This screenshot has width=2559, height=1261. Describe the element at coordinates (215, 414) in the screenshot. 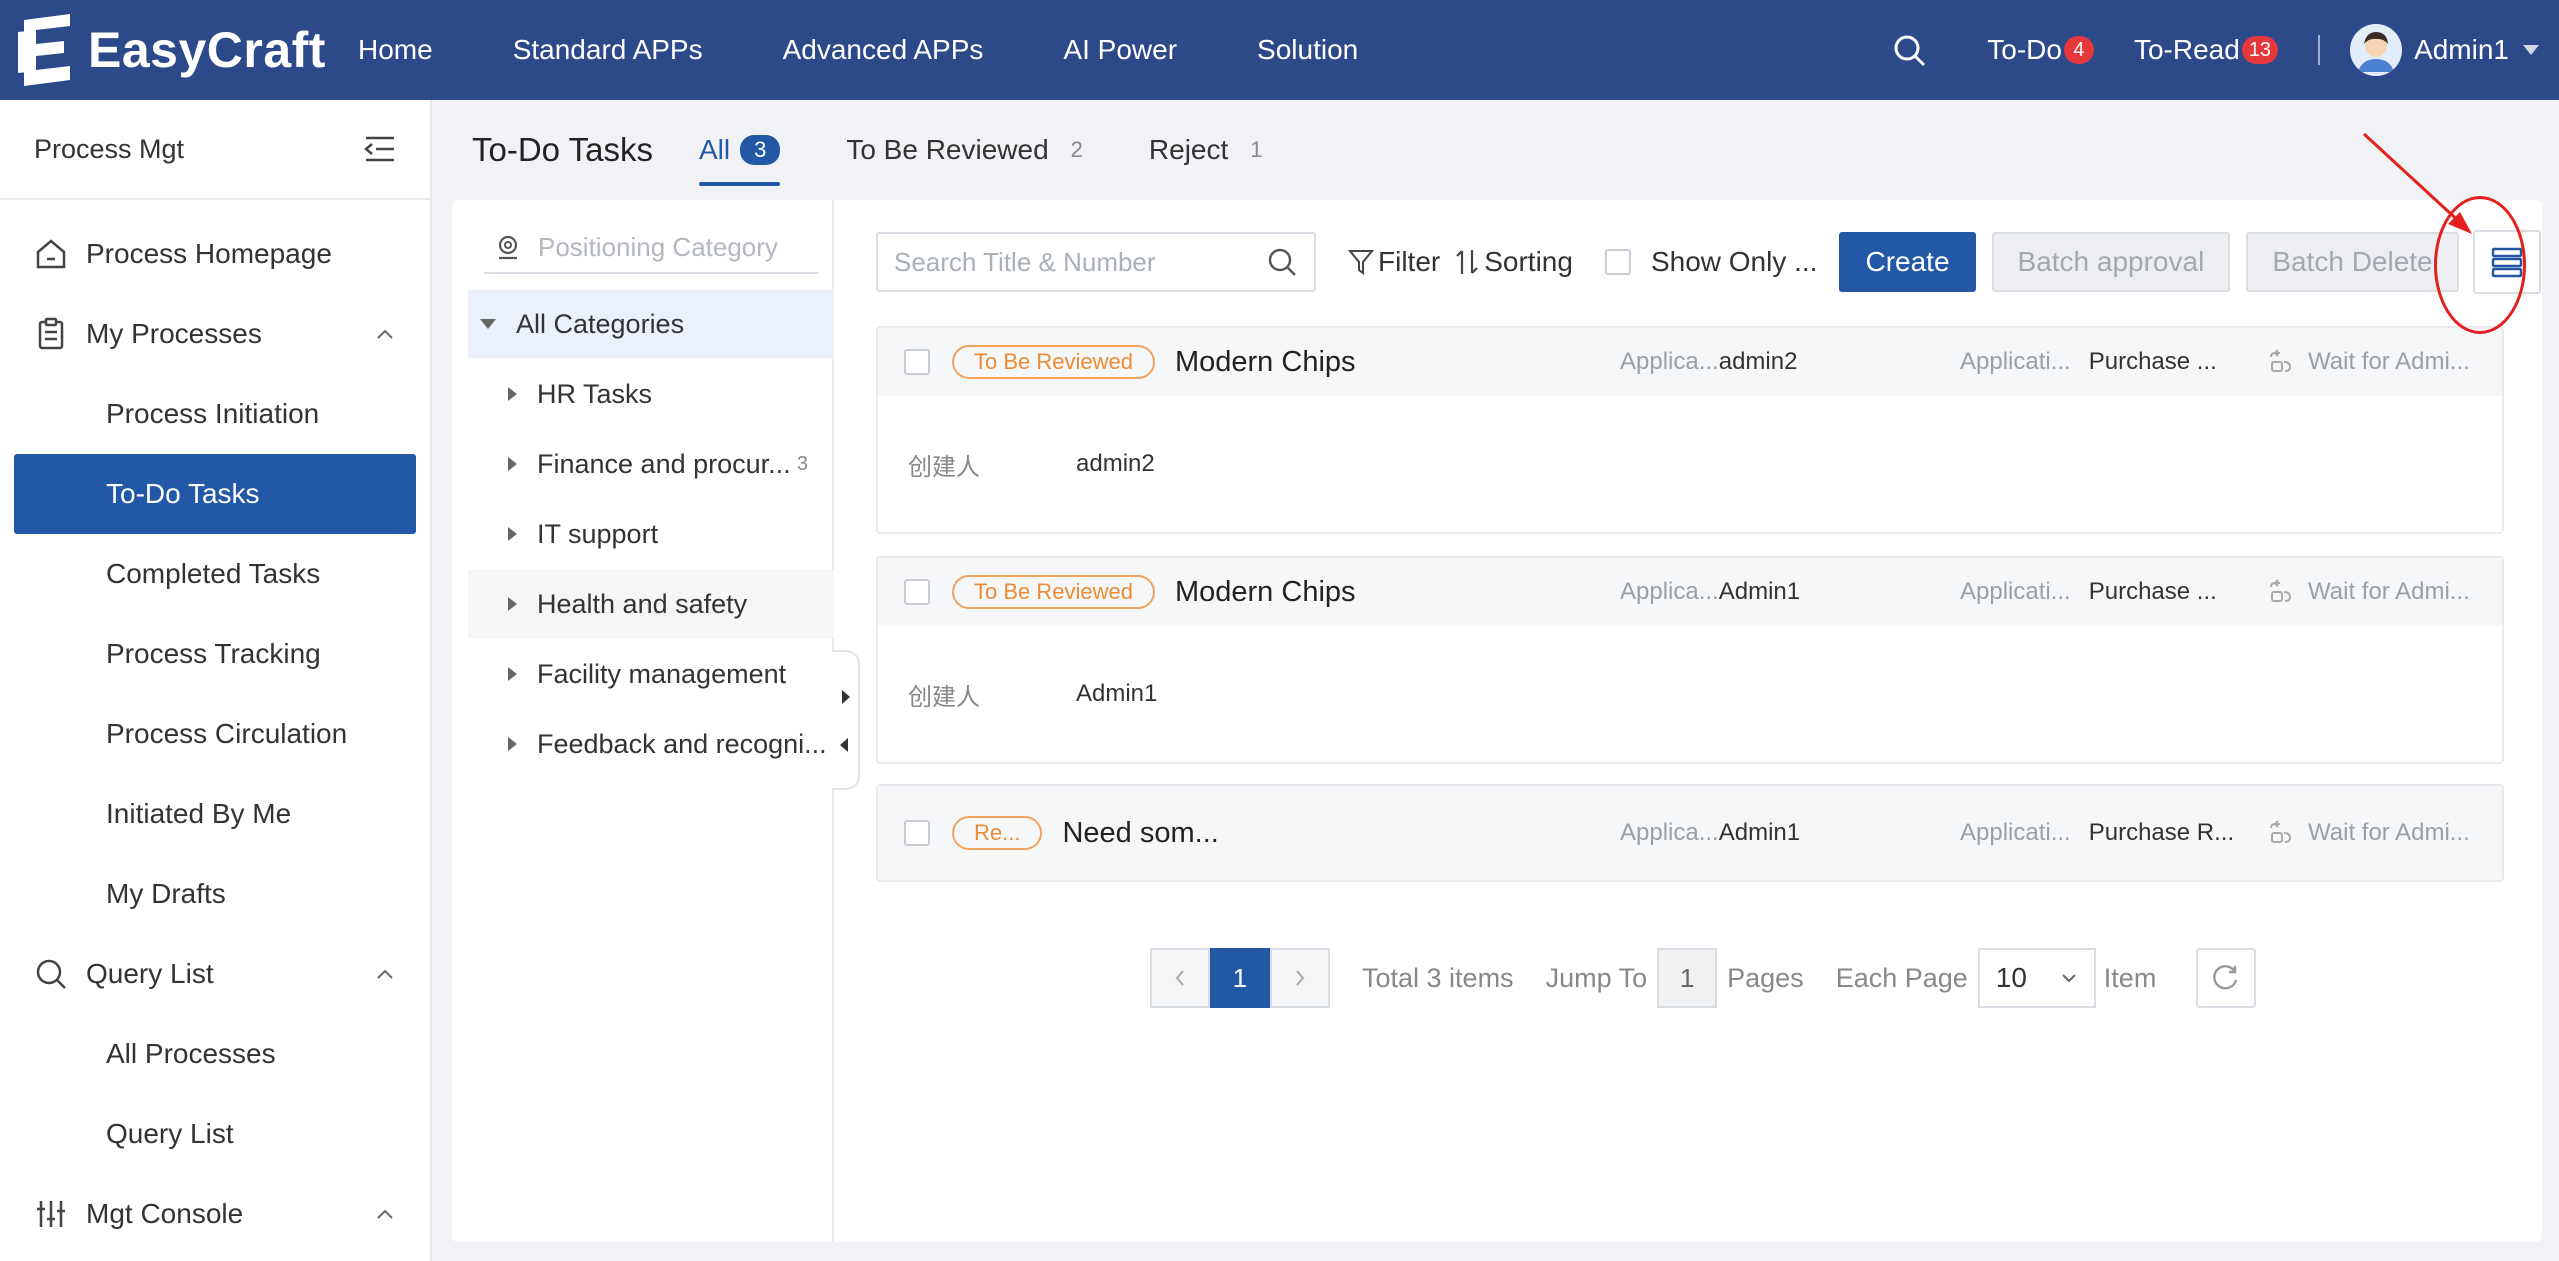

I see `sidebar-item-process-initiation: Process Initiation` at that location.